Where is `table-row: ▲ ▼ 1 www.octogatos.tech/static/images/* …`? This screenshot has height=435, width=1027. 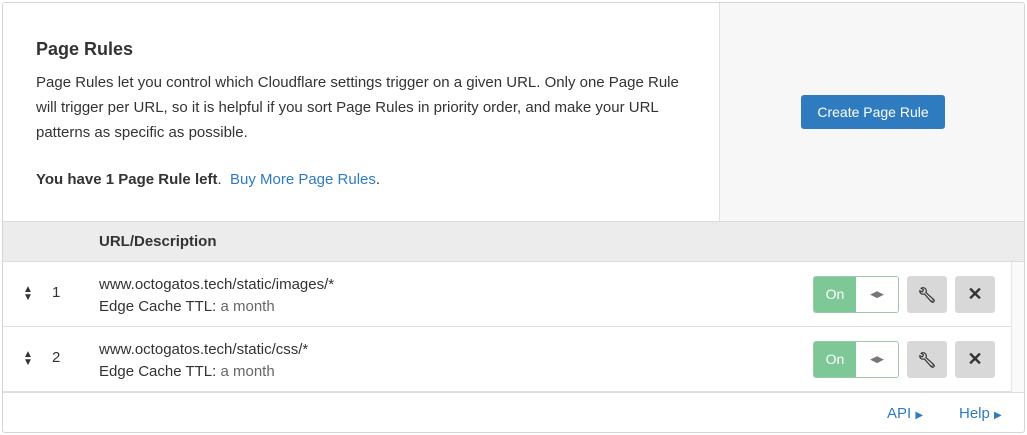 table-row: ▲ ▼ 1 www.octogatos.tech/static/images/* … is located at coordinates (507, 294).